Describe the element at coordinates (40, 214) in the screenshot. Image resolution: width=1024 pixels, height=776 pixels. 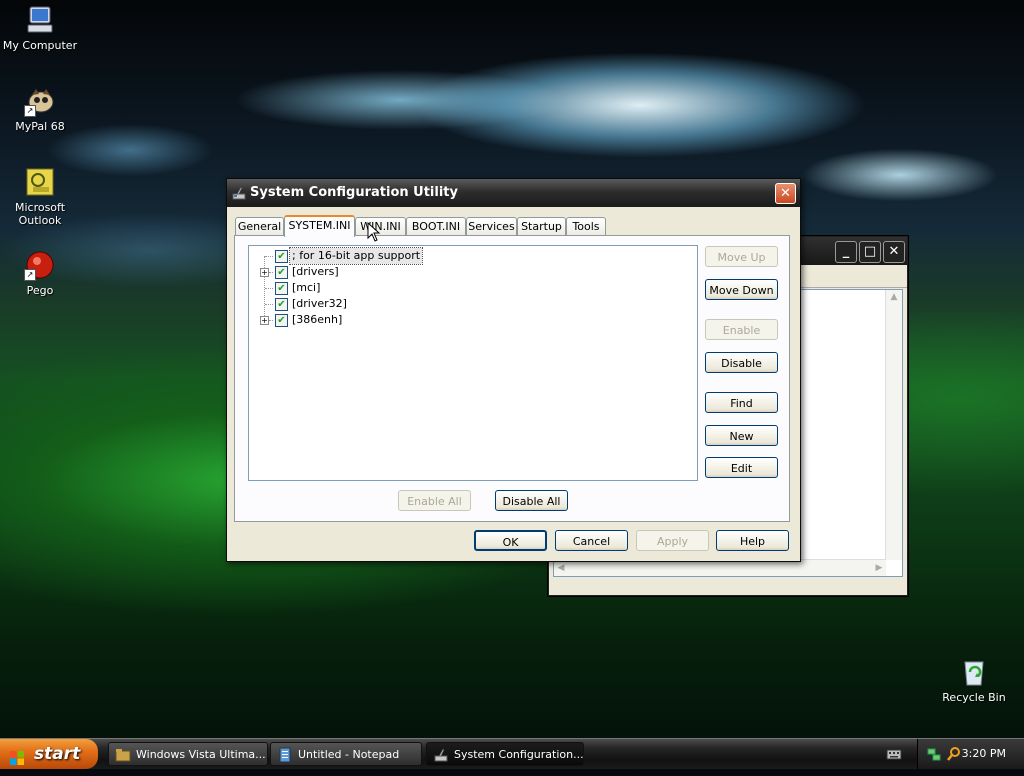
I see `desktop-icon-label: Microsoft Outlook` at that location.